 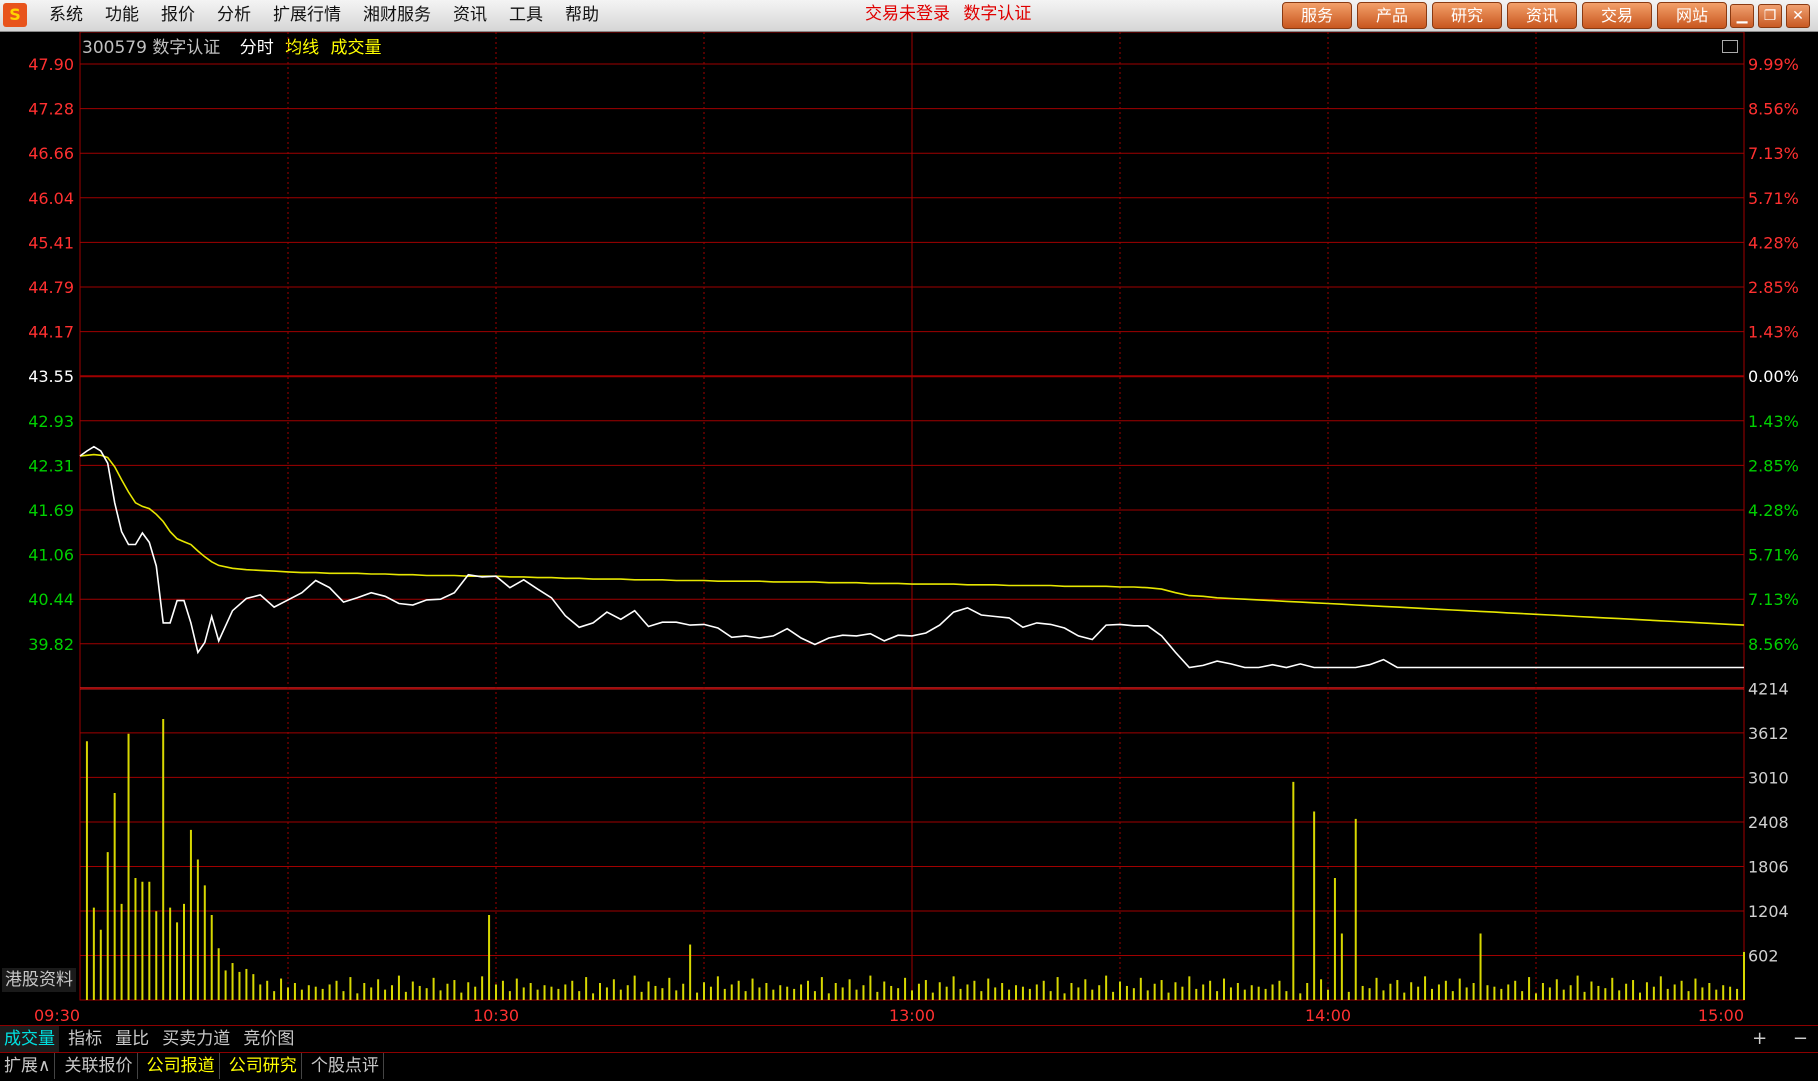 What do you see at coordinates (39, 980) in the screenshot?
I see `hk-stock-info-label: 港股资料` at bounding box center [39, 980].